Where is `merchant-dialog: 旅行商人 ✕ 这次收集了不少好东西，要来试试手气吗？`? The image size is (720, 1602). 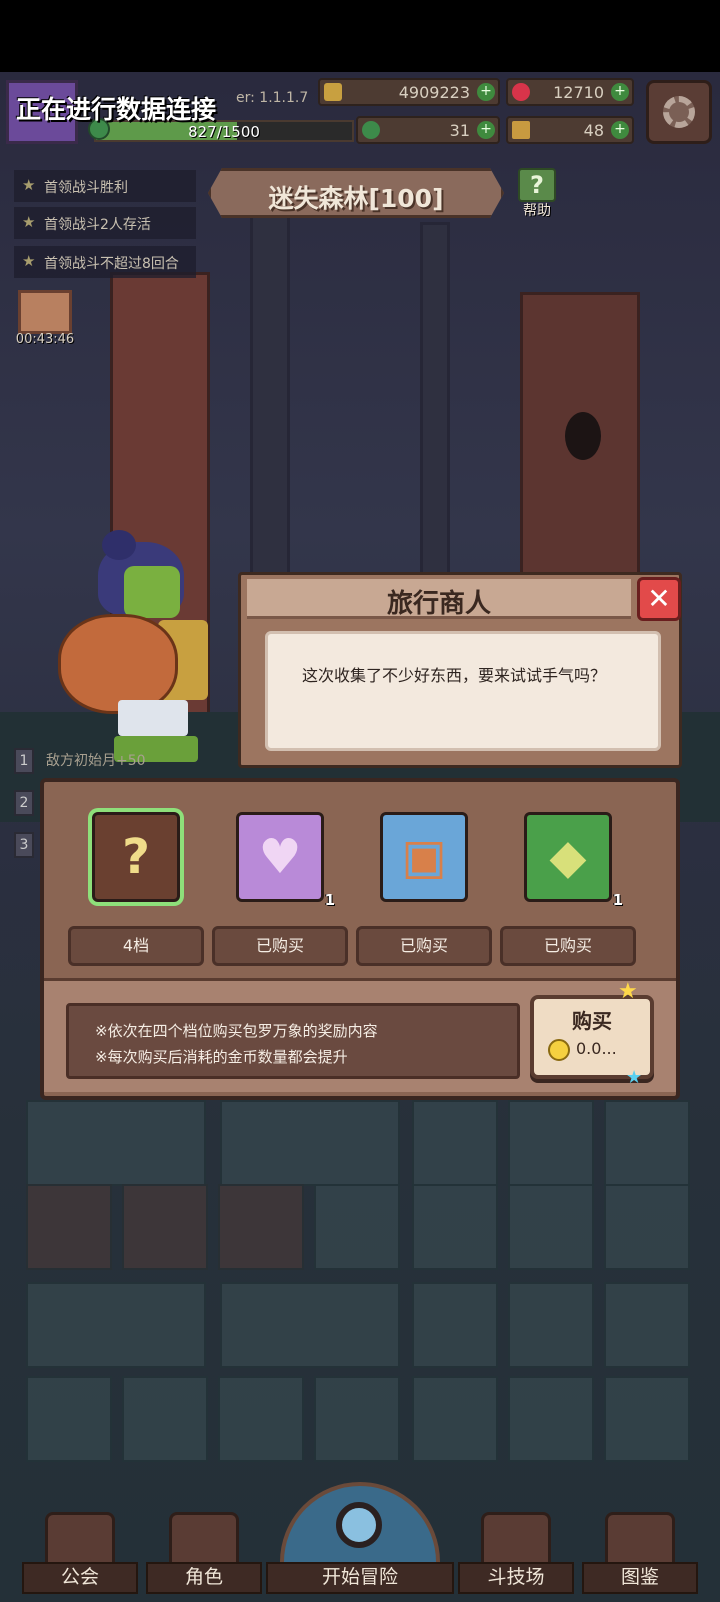
merchant-dialog: 旅行商人 ✕ 这次收集了不少好东西，要来试试手气吗？ is located at coordinates (460, 670).